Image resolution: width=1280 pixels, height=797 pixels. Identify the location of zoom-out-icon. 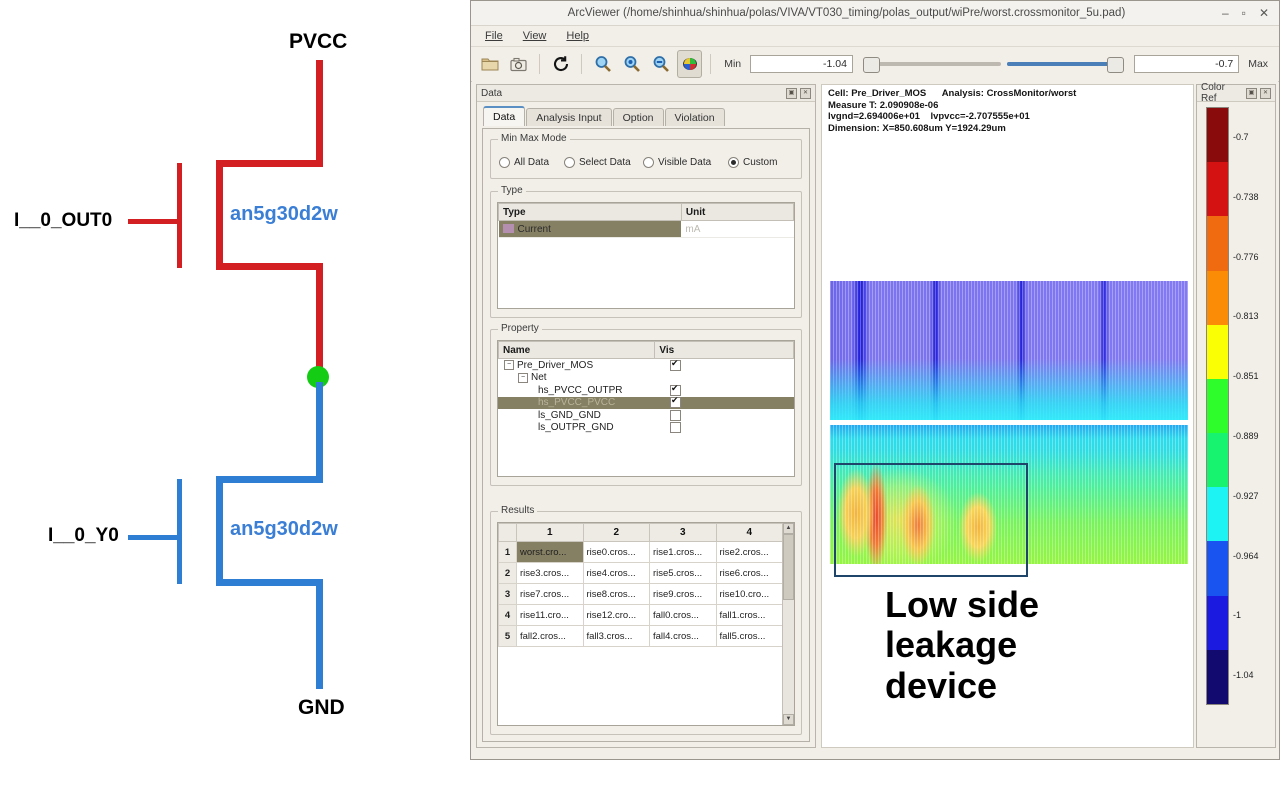
(660, 64).